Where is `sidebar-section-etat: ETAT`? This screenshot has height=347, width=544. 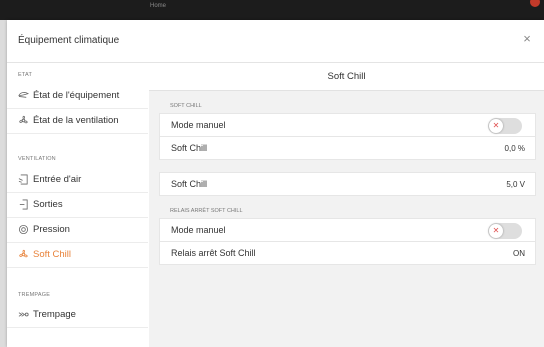 sidebar-section-etat: ETAT is located at coordinates (25, 75).